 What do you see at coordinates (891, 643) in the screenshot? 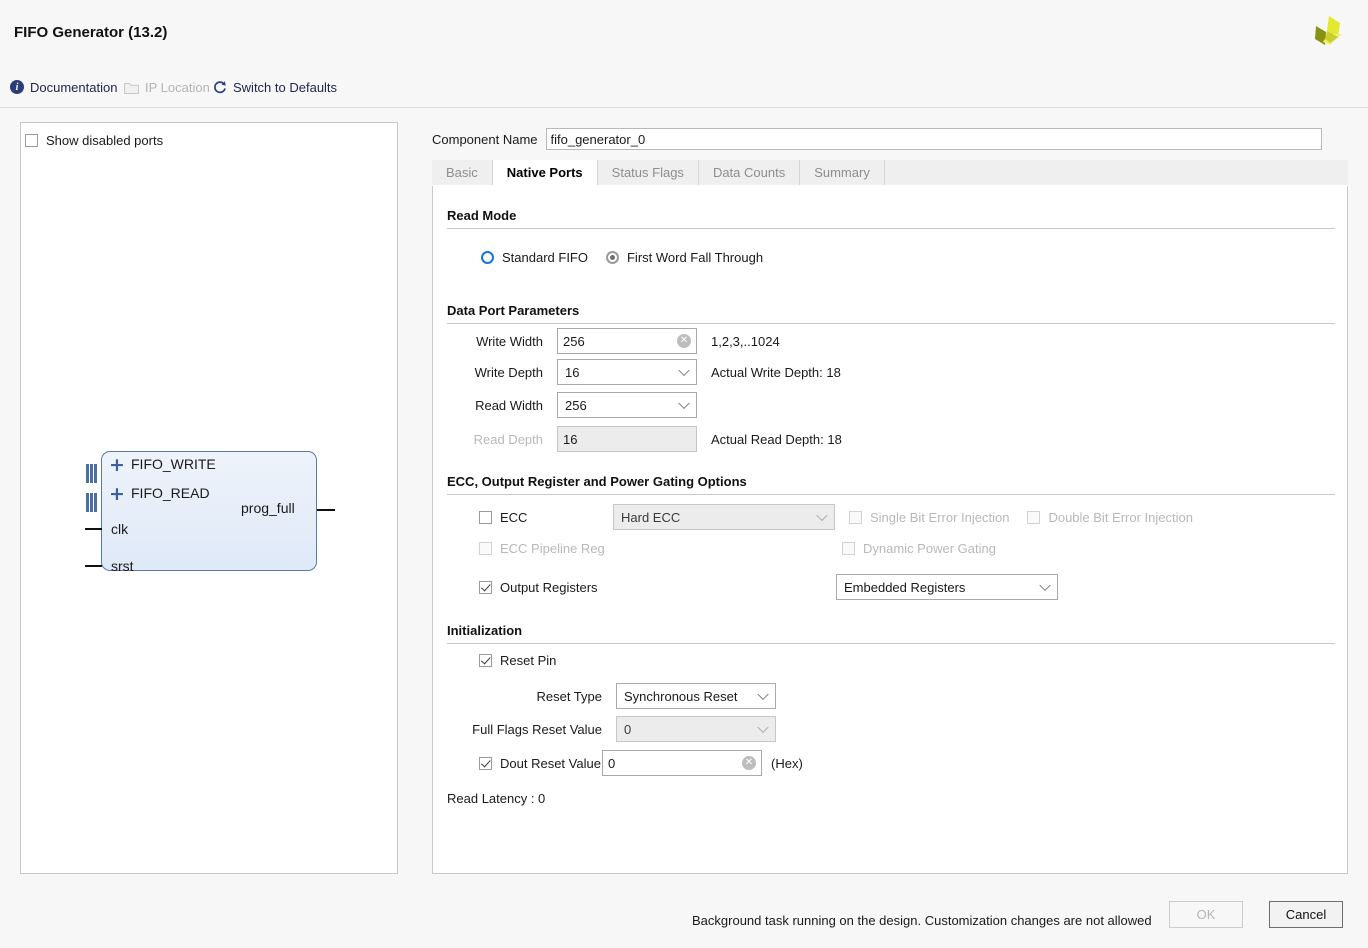
I see `initialization-rule` at bounding box center [891, 643].